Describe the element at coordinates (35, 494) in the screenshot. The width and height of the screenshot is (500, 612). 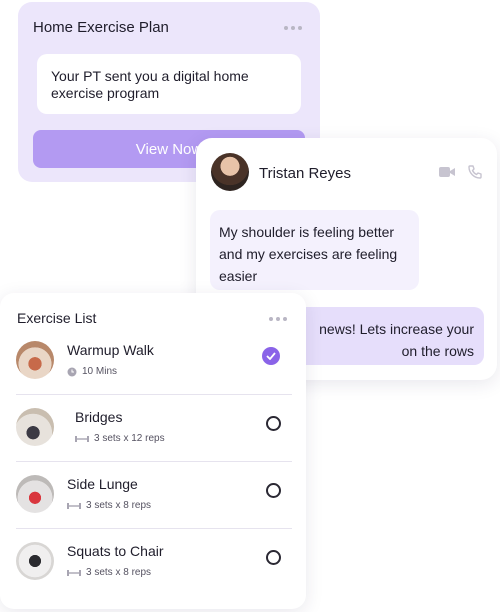
I see `side-lunge-thumbnail` at that location.